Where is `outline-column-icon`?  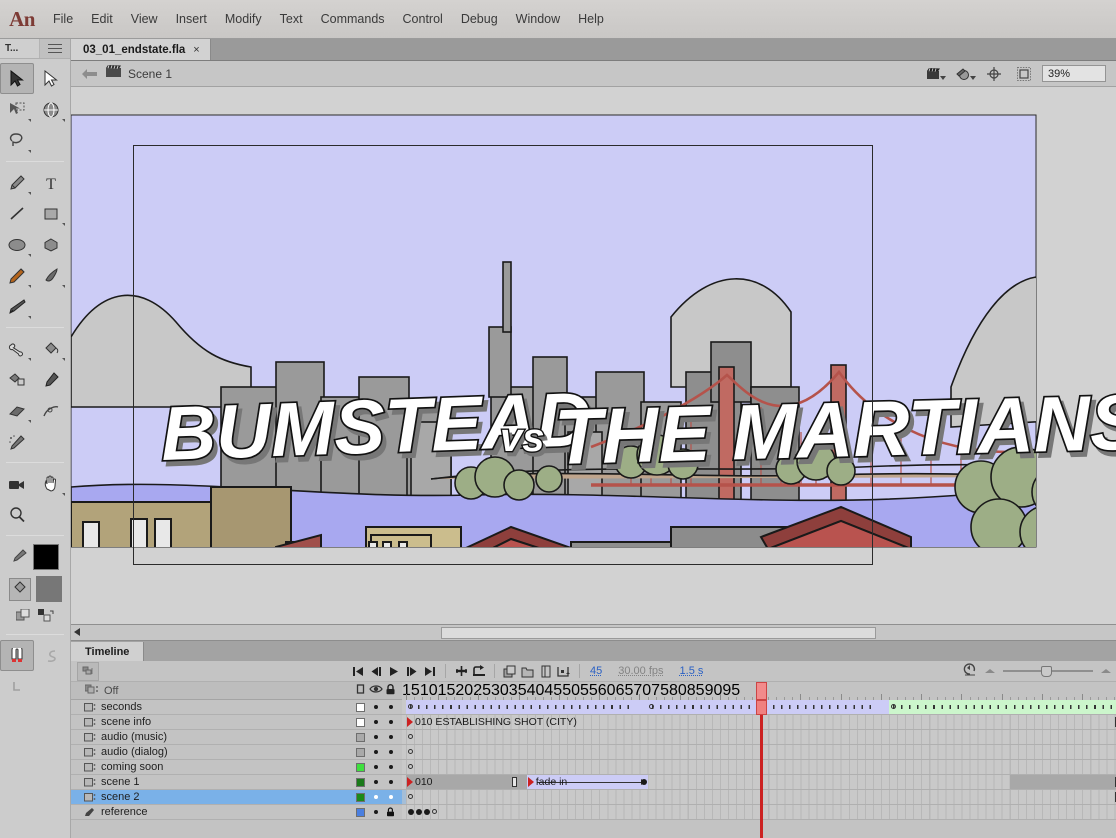
outline-column-icon is located at coordinates (360, 690).